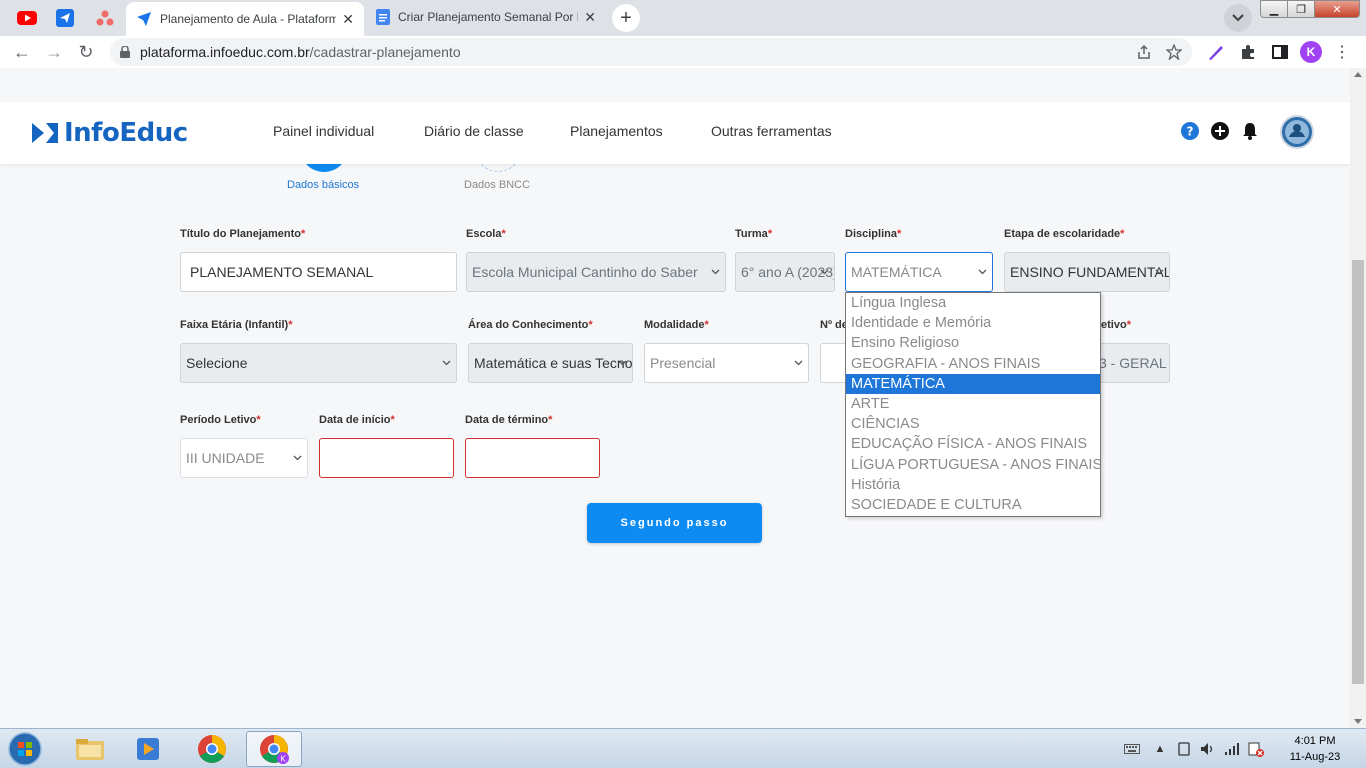 The width and height of the screenshot is (1366, 768). Describe the element at coordinates (1132, 749) in the screenshot. I see `keyboard-icon` at that location.